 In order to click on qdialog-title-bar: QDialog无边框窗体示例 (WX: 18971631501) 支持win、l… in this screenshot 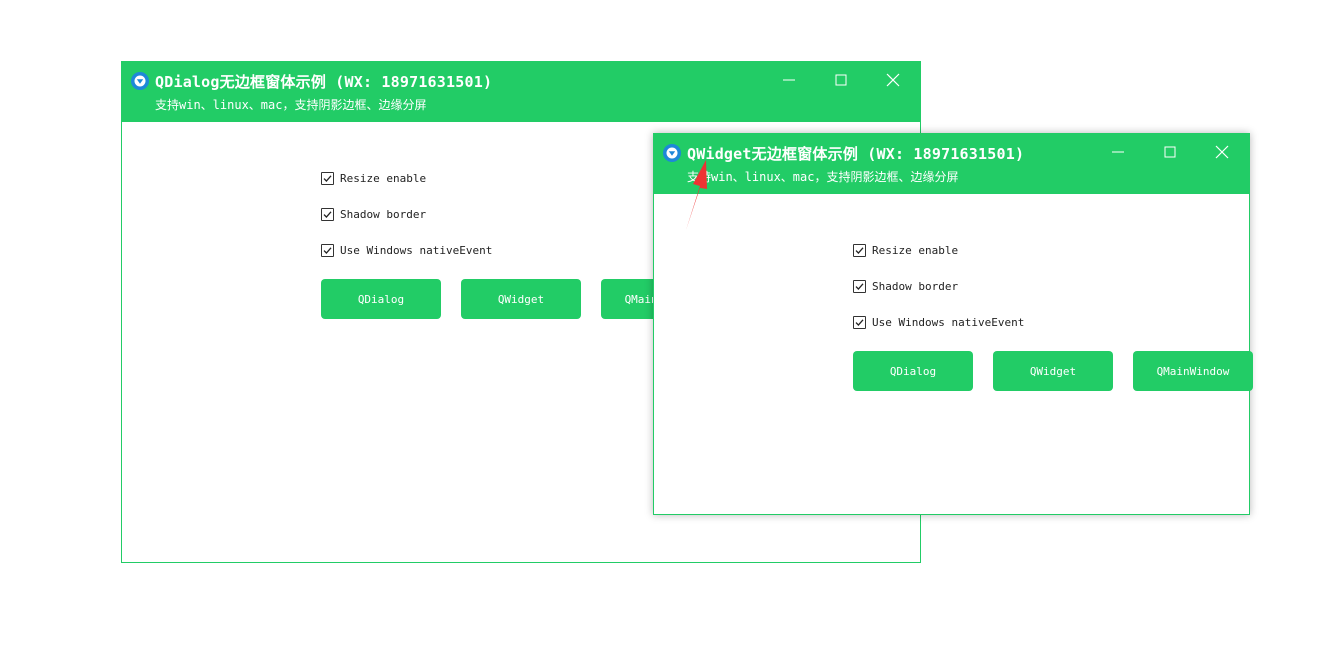, I will do `click(521, 92)`.